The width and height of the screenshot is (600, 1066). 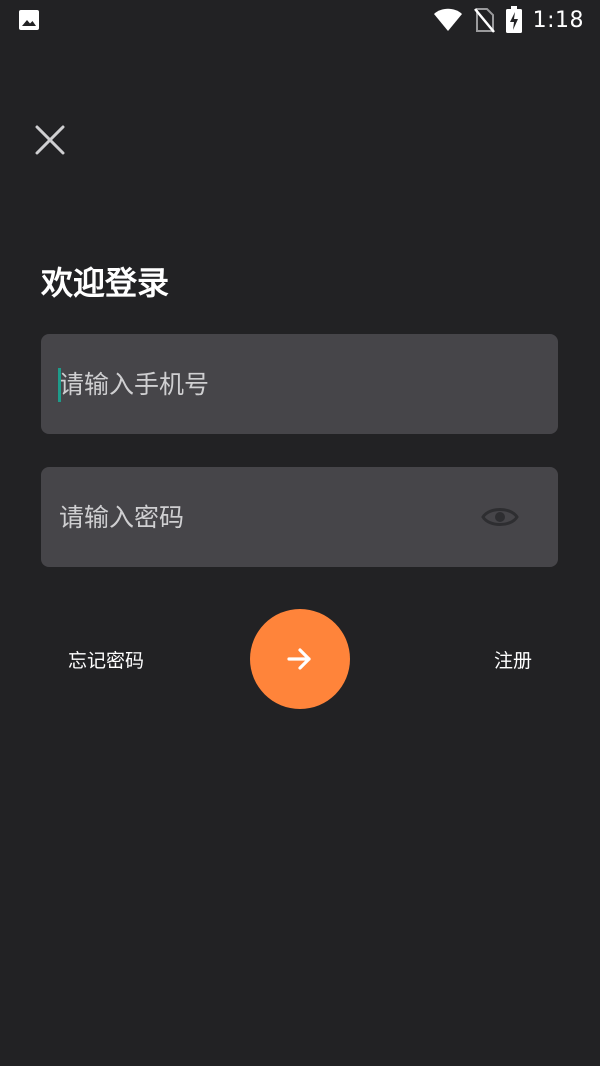 I want to click on status-bar: 1:18, so click(x=300, y=20).